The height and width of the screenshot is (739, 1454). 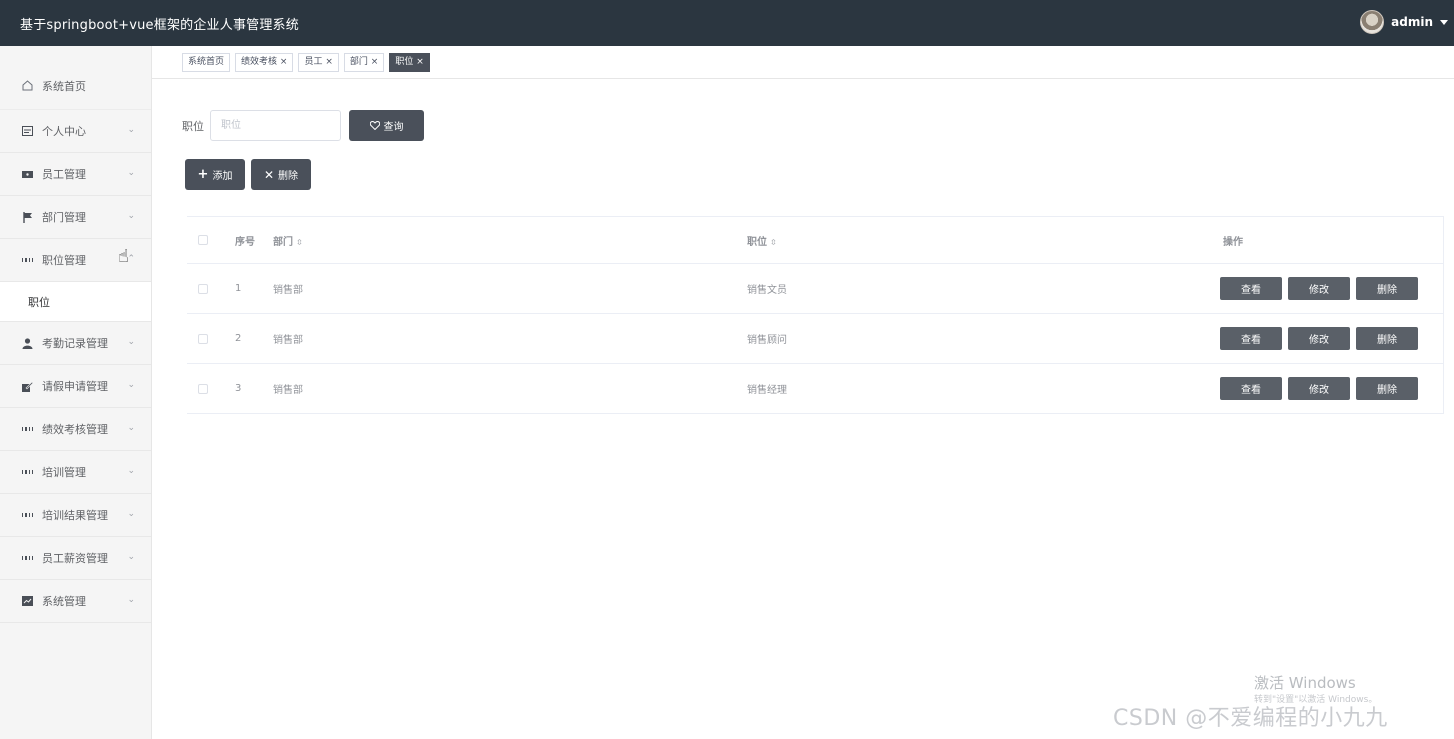 I want to click on sidebar-item-system: 系统管理 ⌄, so click(x=75, y=601).